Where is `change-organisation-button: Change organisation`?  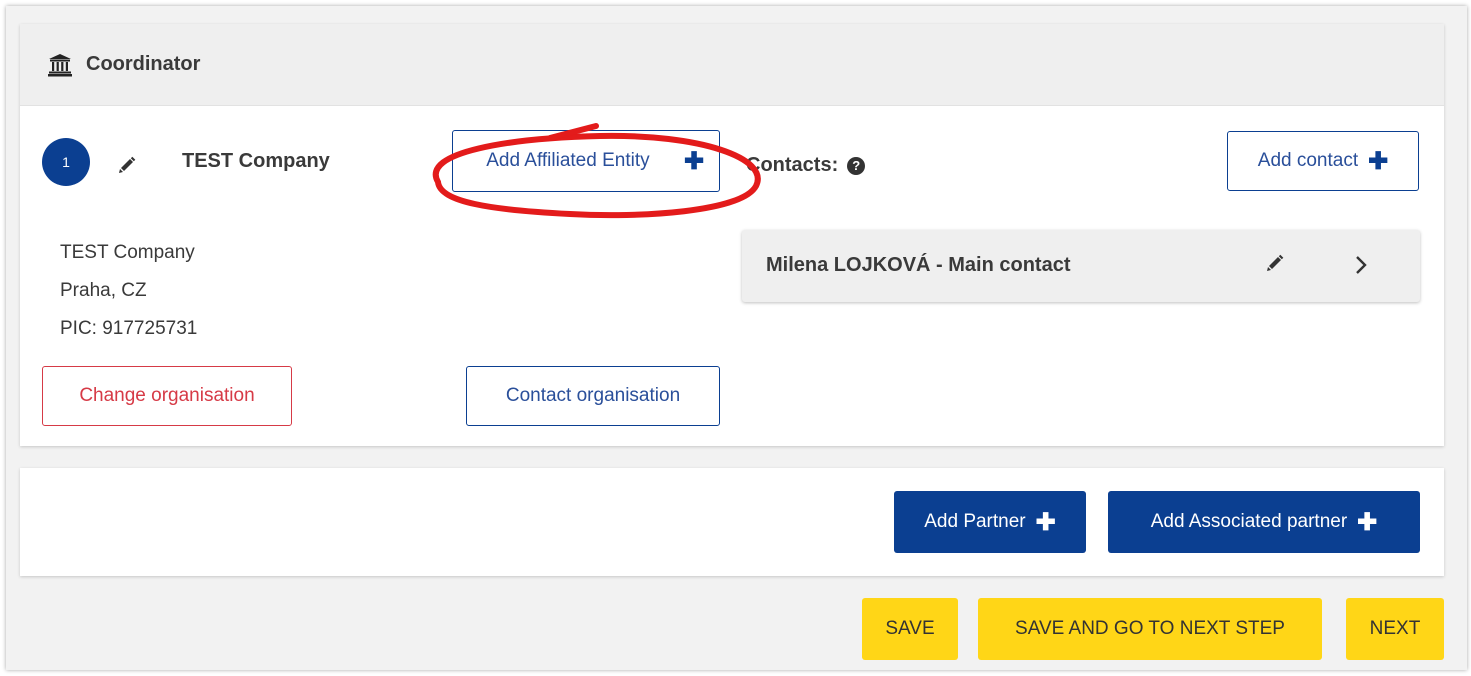 change-organisation-button: Change organisation is located at coordinates (167, 396).